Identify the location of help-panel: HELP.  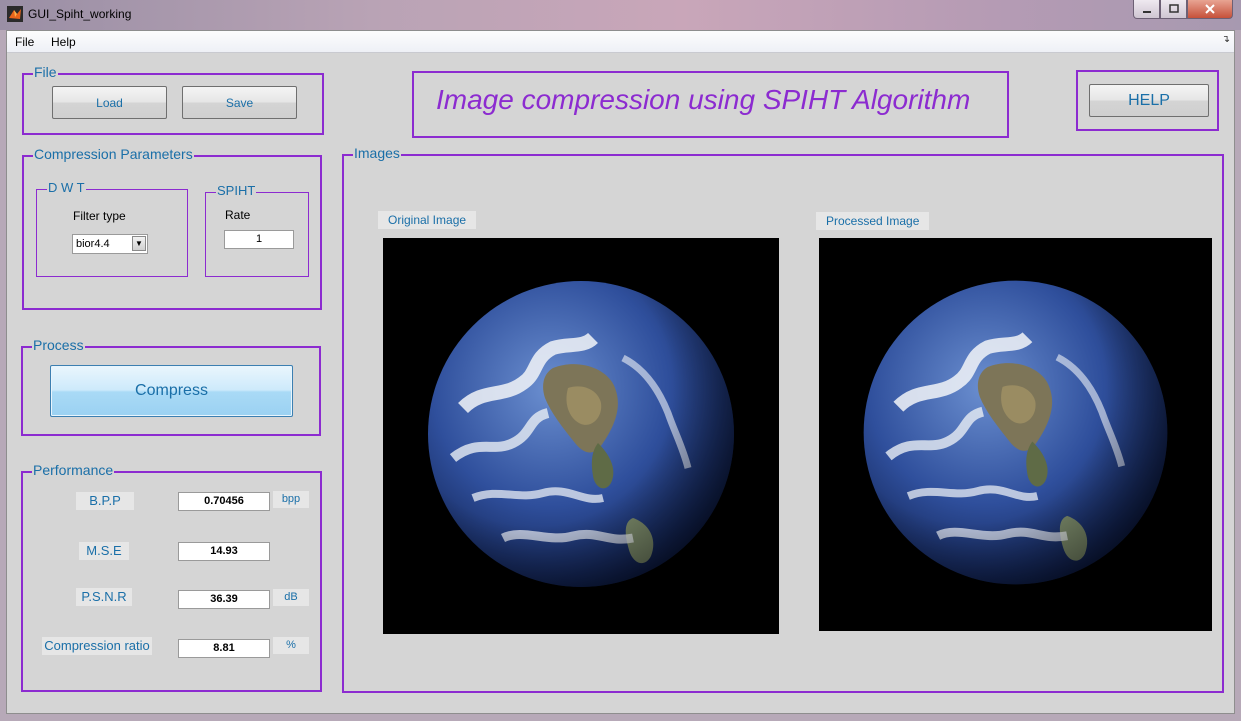
(1147, 100).